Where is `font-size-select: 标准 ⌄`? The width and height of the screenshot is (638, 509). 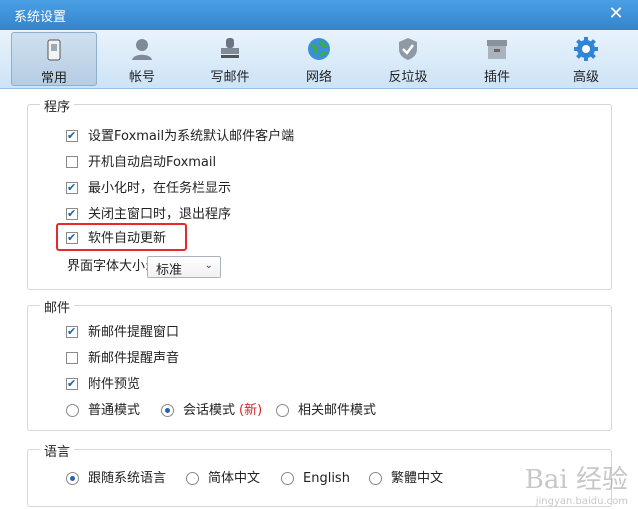
font-size-select: 标准 ⌄ is located at coordinates (184, 267).